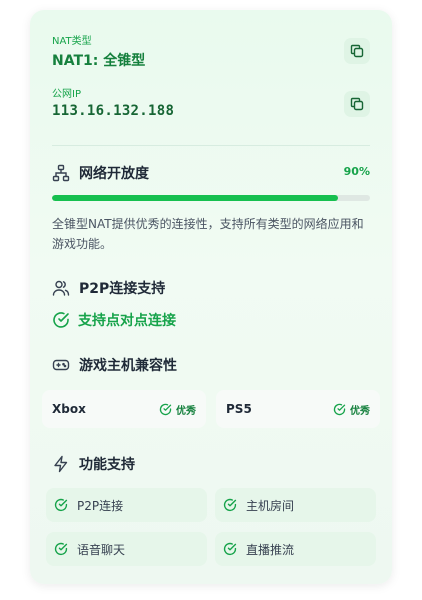 The image size is (422, 600). Describe the element at coordinates (100, 505) in the screenshot. I see `feature-label: P2P连接` at that location.